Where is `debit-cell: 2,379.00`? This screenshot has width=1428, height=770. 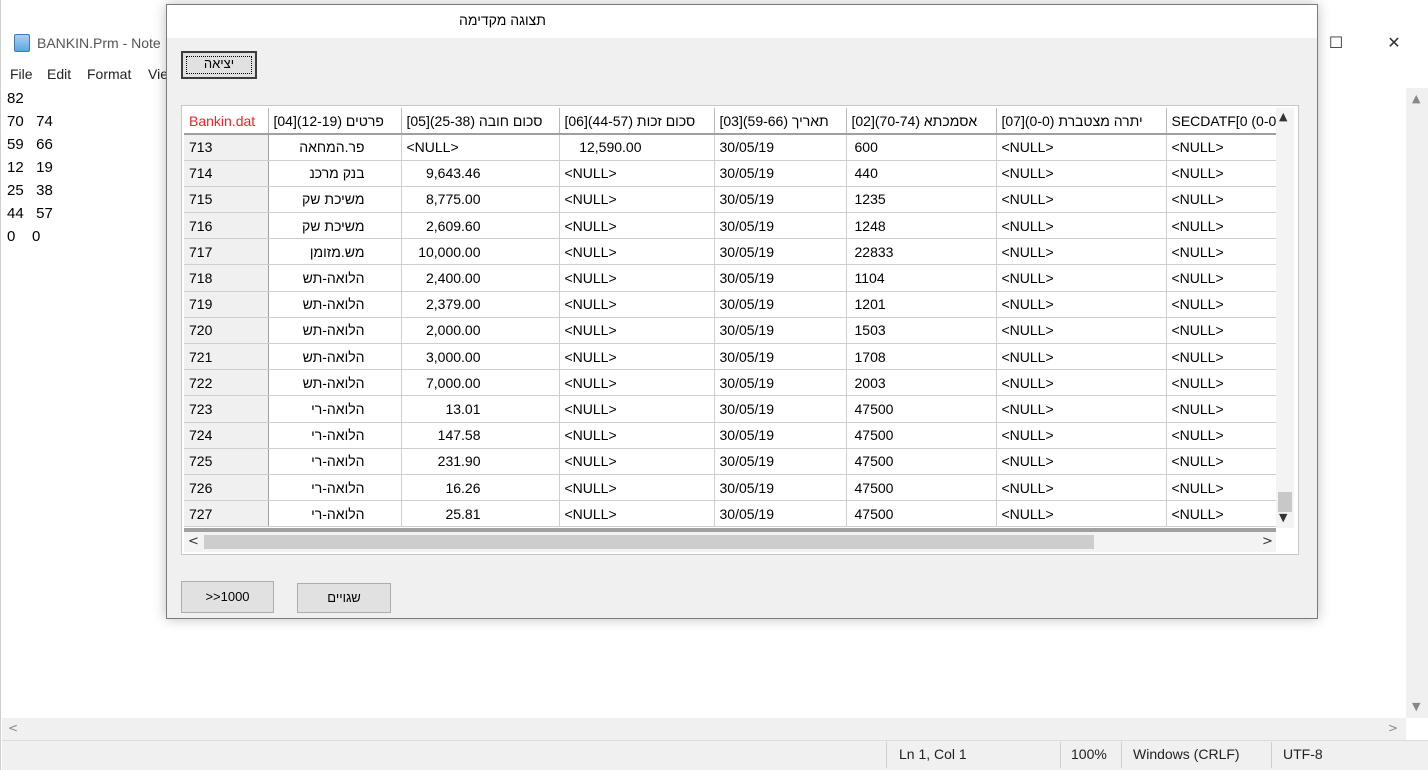 debit-cell: 2,379.00 is located at coordinates (480, 304).